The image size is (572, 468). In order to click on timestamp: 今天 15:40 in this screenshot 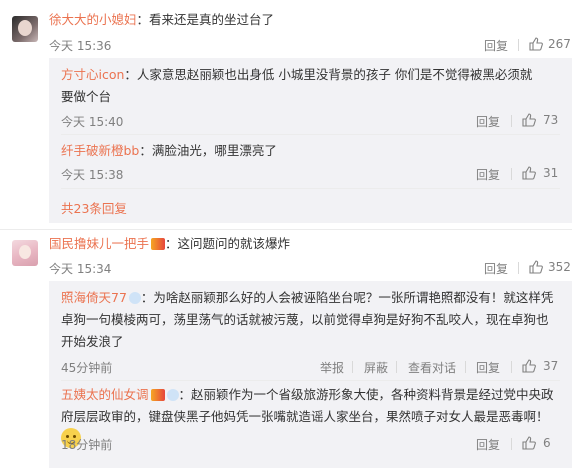, I will do `click(92, 122)`.